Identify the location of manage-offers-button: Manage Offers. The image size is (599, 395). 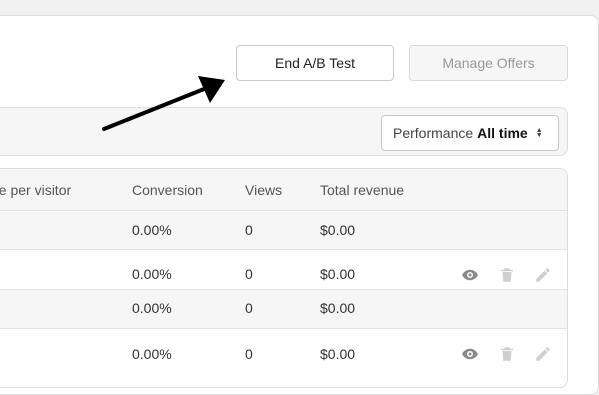
(488, 63).